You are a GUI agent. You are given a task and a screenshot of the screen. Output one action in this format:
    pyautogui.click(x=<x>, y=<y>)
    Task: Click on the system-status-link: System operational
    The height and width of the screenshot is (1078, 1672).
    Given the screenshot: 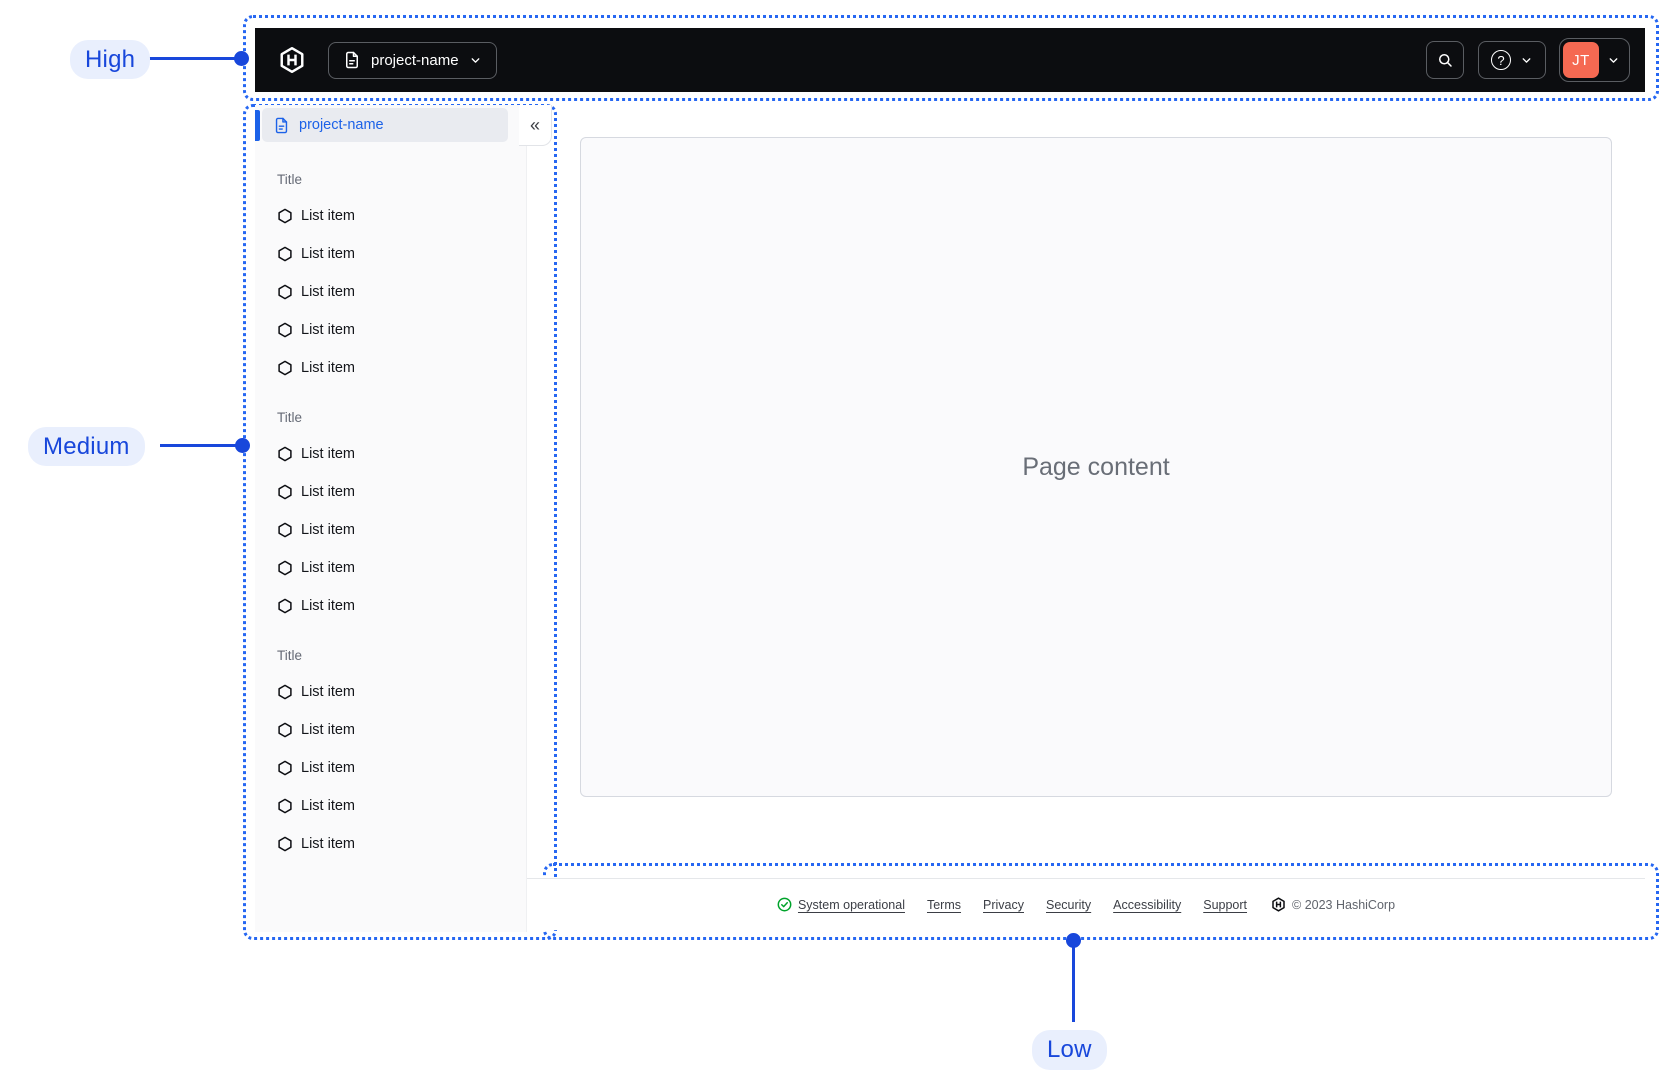 What is the action you would take?
    pyautogui.click(x=841, y=904)
    